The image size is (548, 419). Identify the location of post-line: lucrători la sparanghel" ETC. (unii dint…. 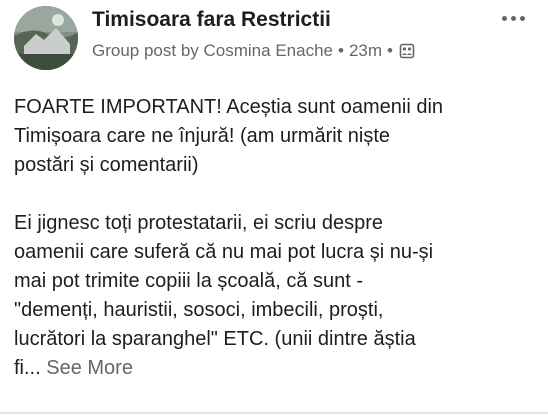
(215, 339).